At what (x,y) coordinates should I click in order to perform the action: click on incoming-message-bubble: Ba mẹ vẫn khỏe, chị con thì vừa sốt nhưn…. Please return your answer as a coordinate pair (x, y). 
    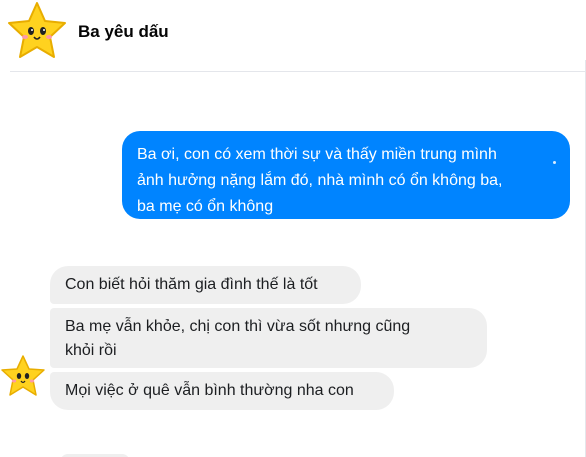
    Looking at the image, I should click on (268, 338).